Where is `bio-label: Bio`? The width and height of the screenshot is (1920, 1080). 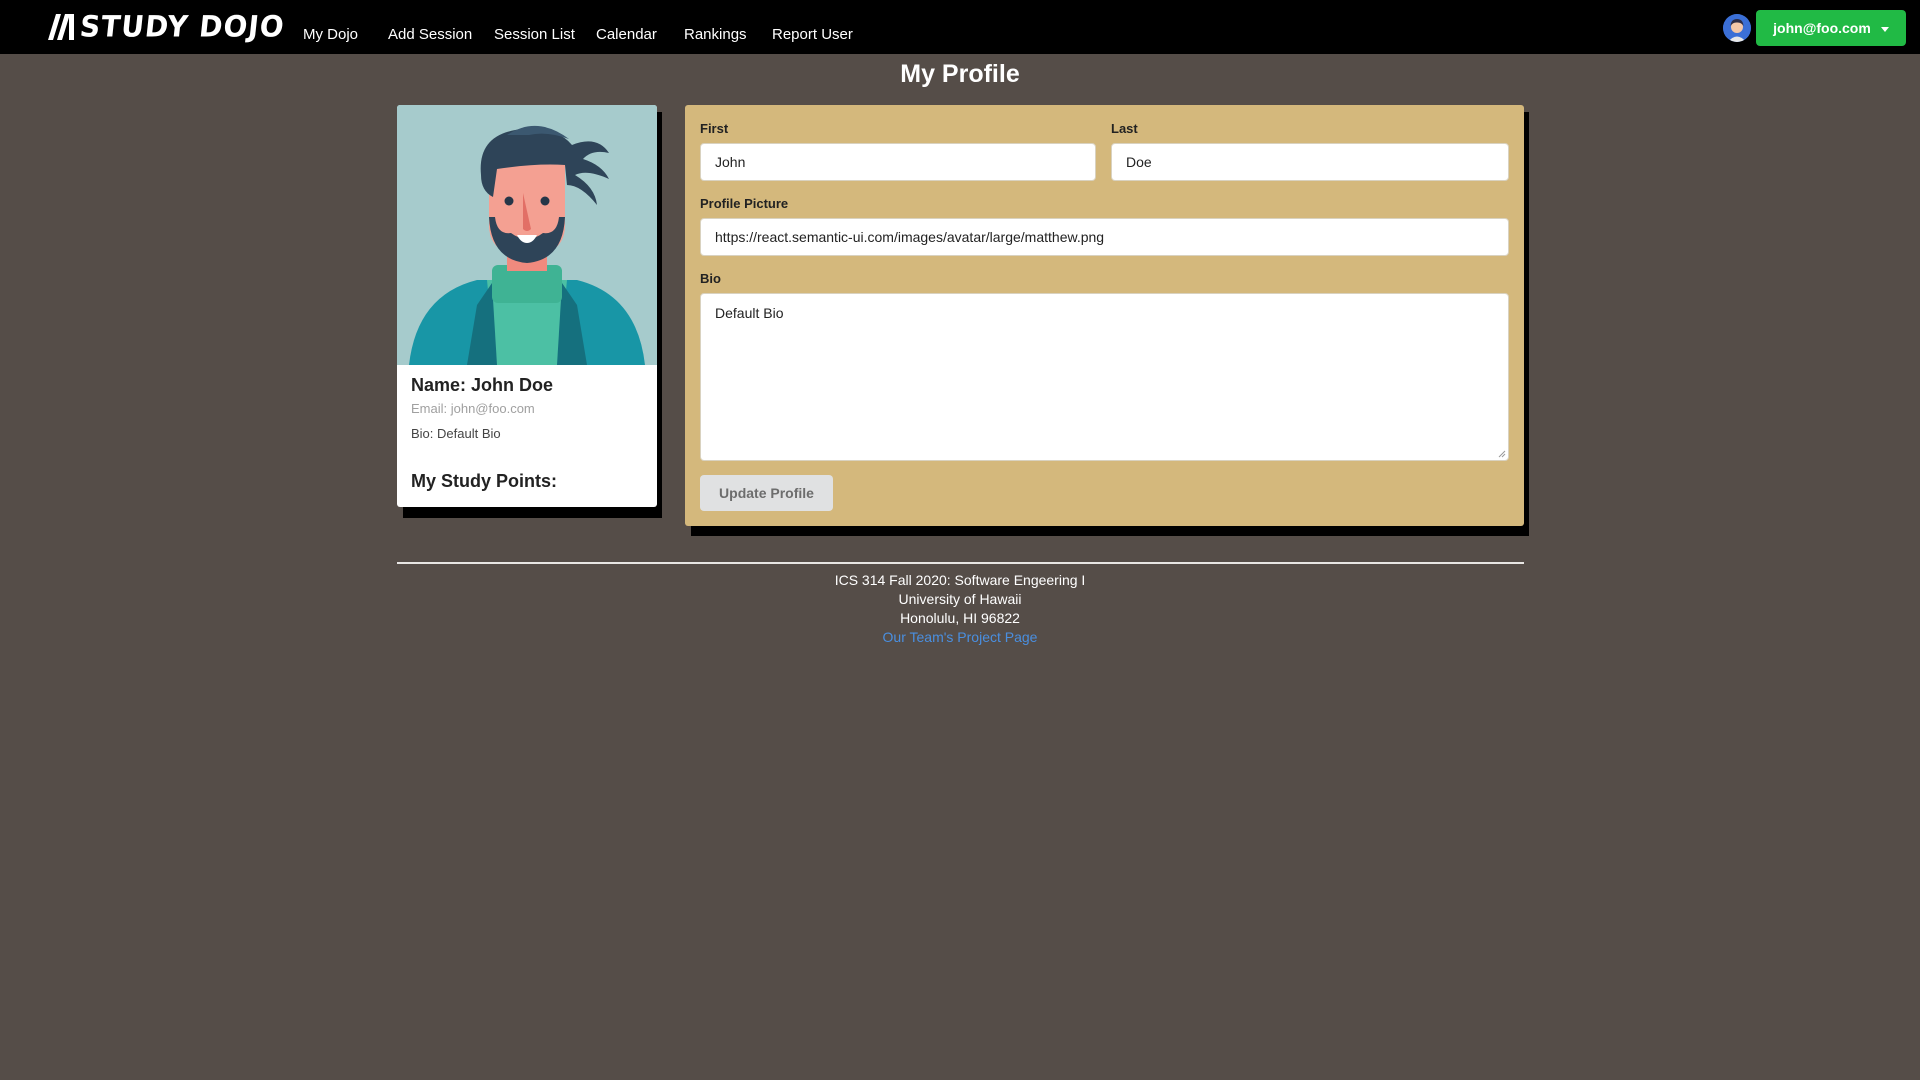
bio-label: Bio is located at coordinates (710, 278).